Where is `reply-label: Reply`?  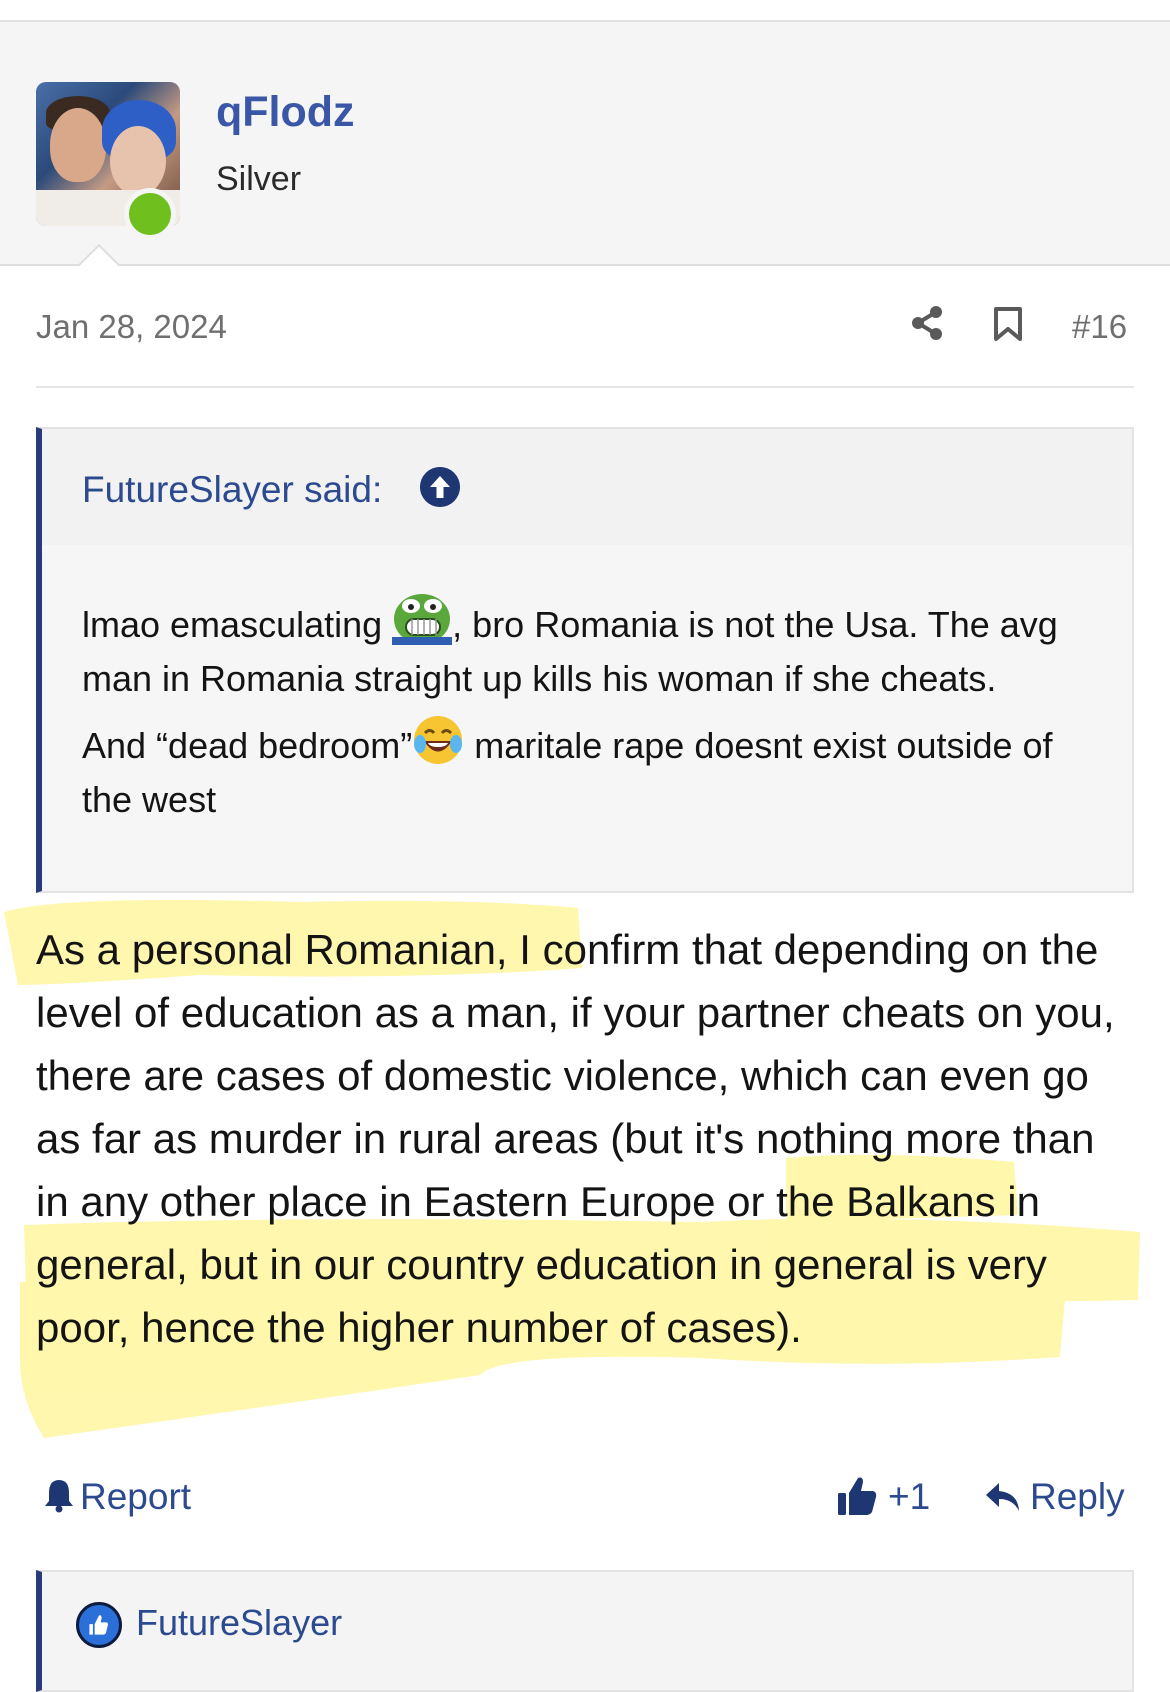
reply-label: Reply is located at coordinates (1077, 1496).